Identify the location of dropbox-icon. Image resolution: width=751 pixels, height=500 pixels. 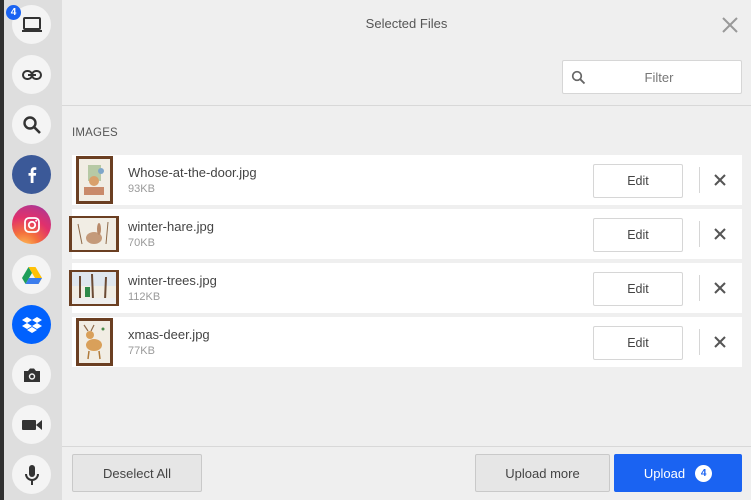
(31, 324).